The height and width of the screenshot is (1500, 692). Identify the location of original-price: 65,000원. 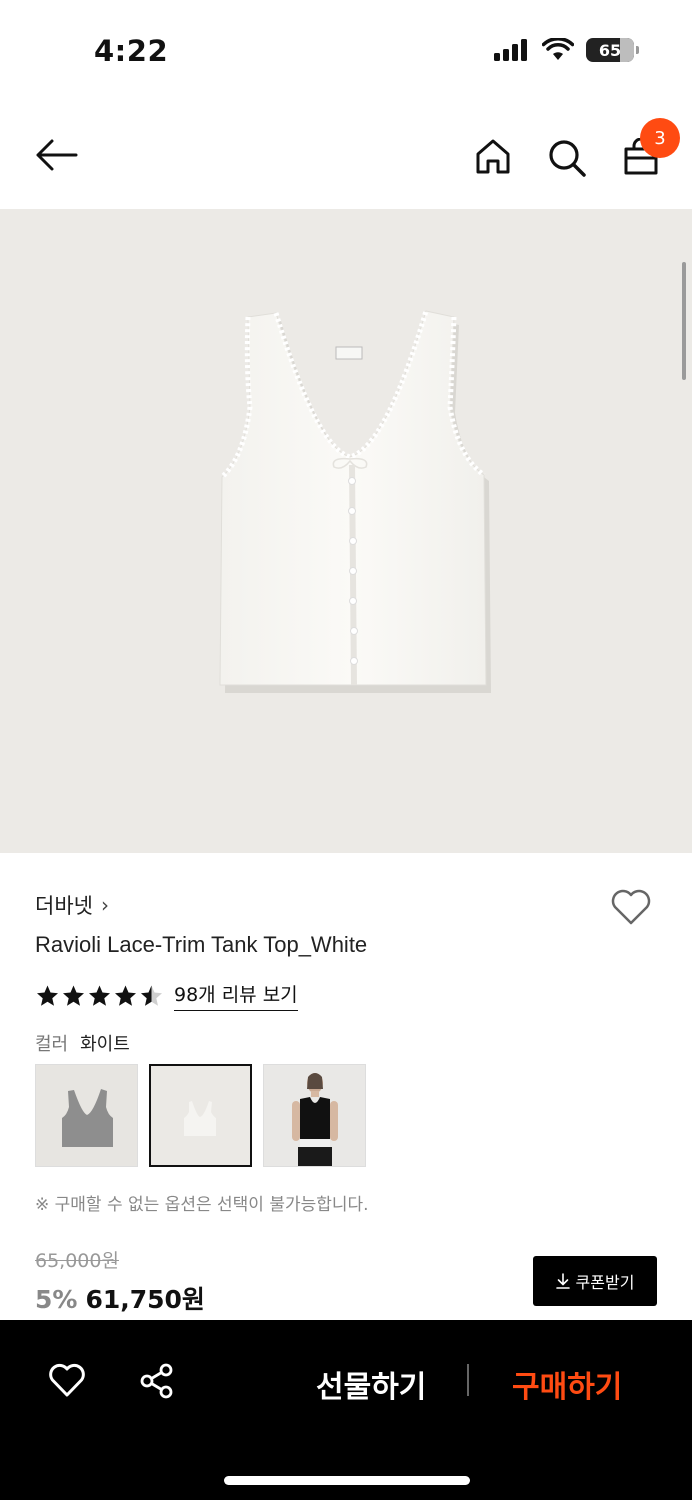
(77, 1261).